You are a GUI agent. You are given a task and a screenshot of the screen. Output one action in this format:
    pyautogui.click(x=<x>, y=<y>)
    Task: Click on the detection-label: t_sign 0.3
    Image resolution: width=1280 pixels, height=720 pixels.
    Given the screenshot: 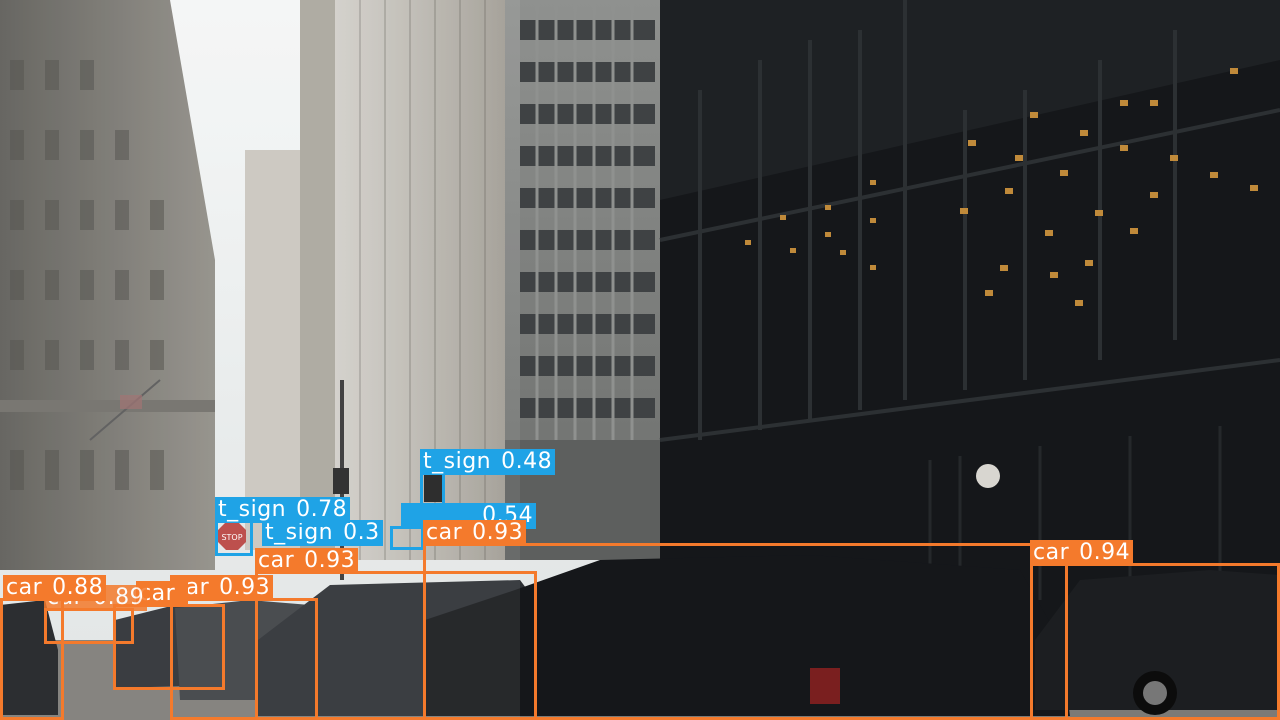 What is the action you would take?
    pyautogui.click(x=322, y=533)
    